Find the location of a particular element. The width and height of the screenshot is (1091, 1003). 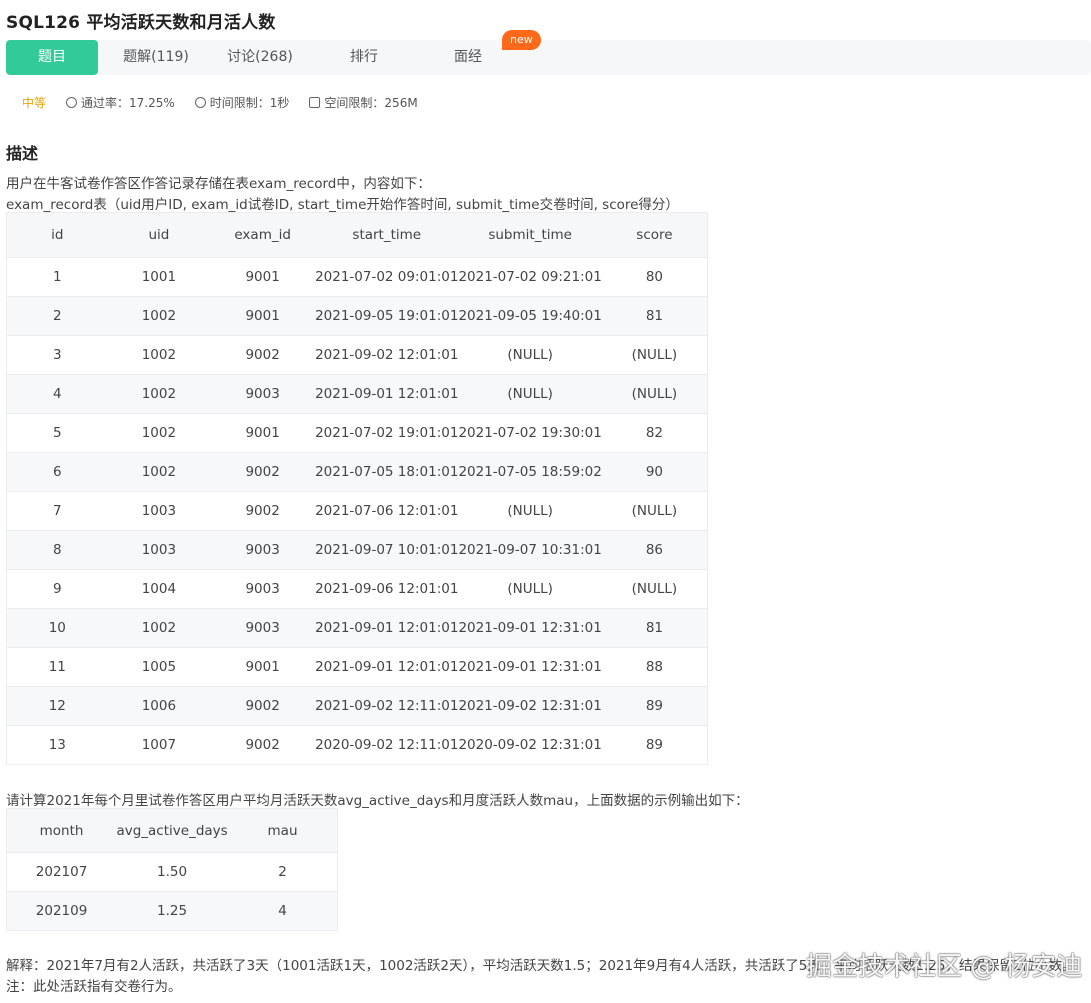

table-cell: 2021-09-01 12:01:01 is located at coordinates (387, 394).